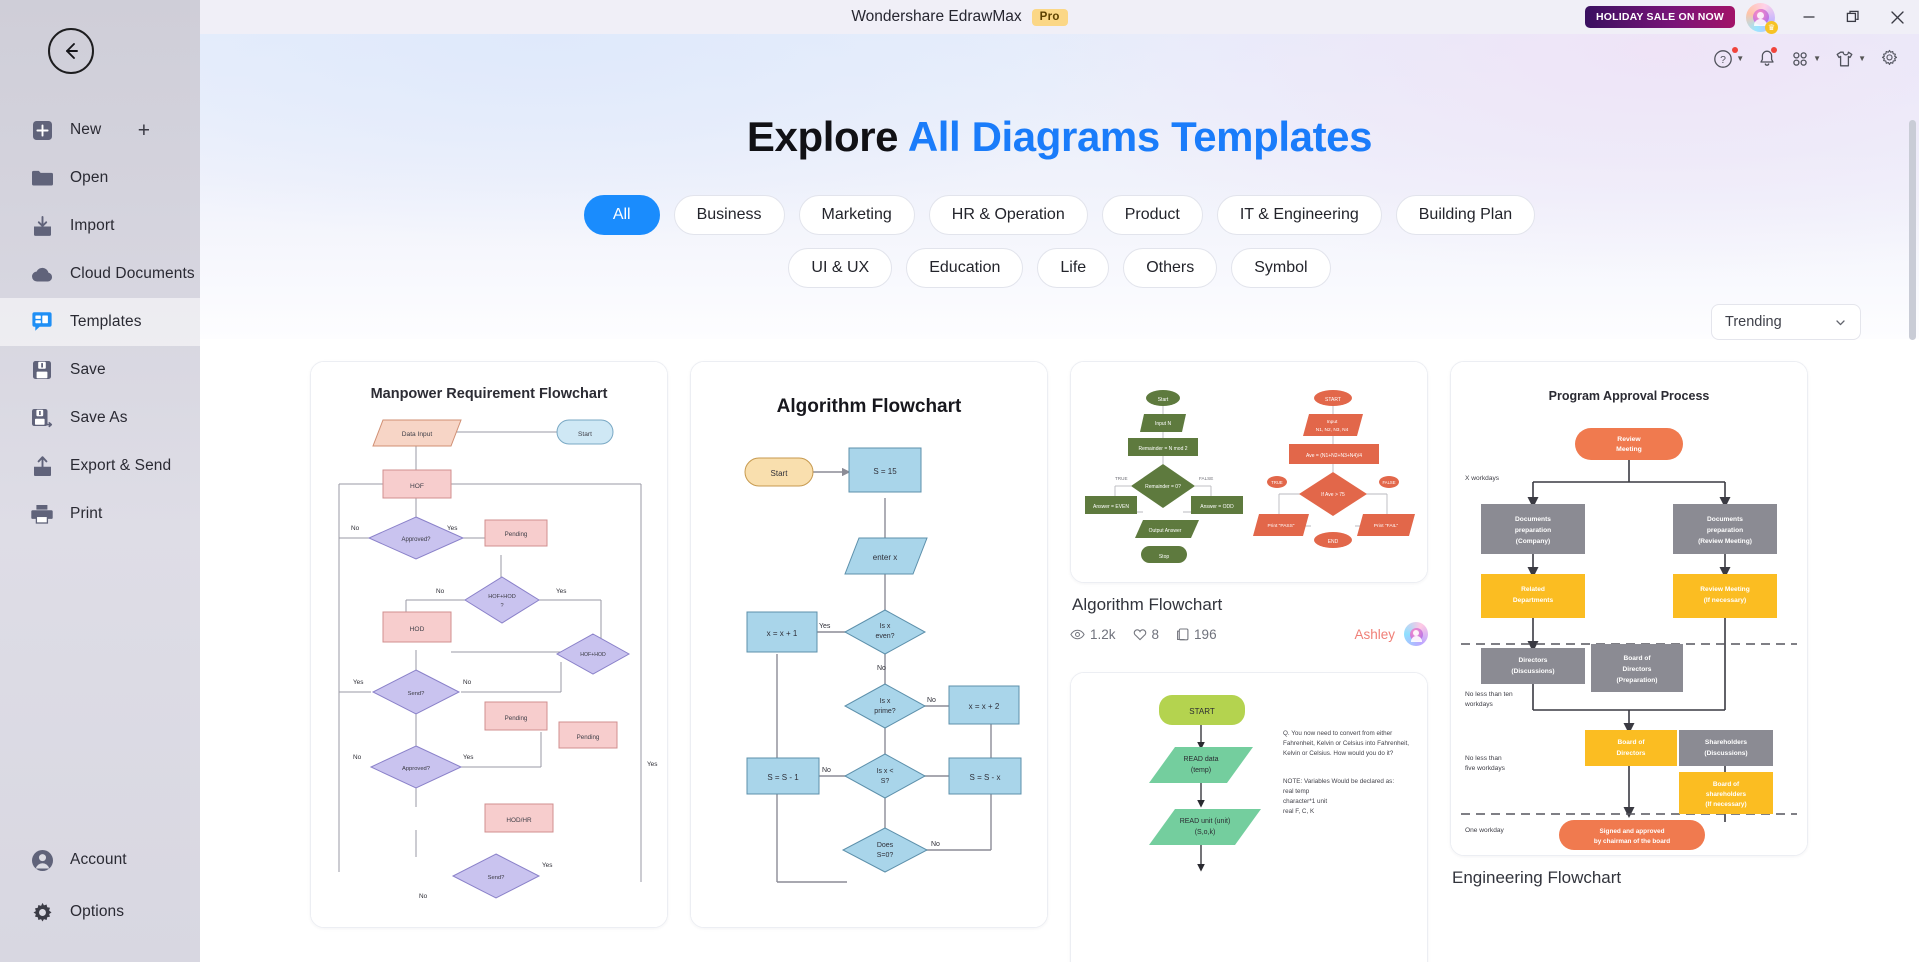  Describe the element at coordinates (100, 860) in the screenshot. I see `sidebar-item-account: Account` at that location.